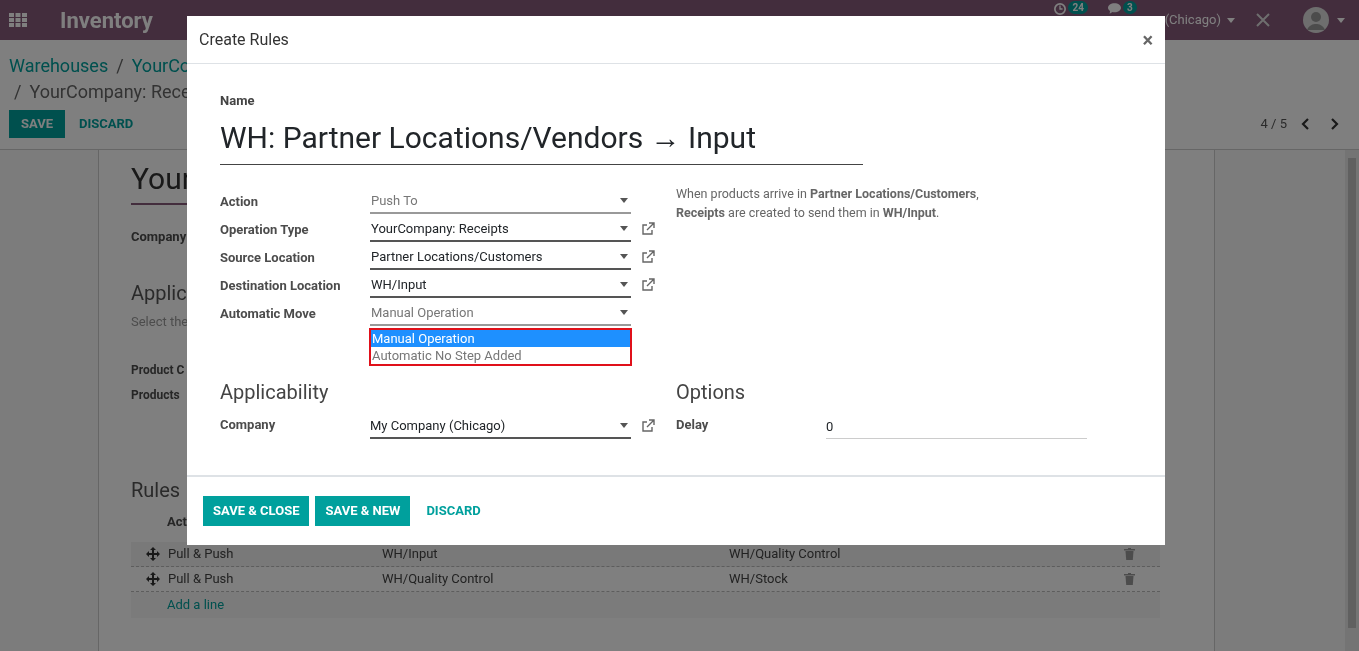 The width and height of the screenshot is (1359, 651). I want to click on dialog-button: DISCARD, so click(453, 511).